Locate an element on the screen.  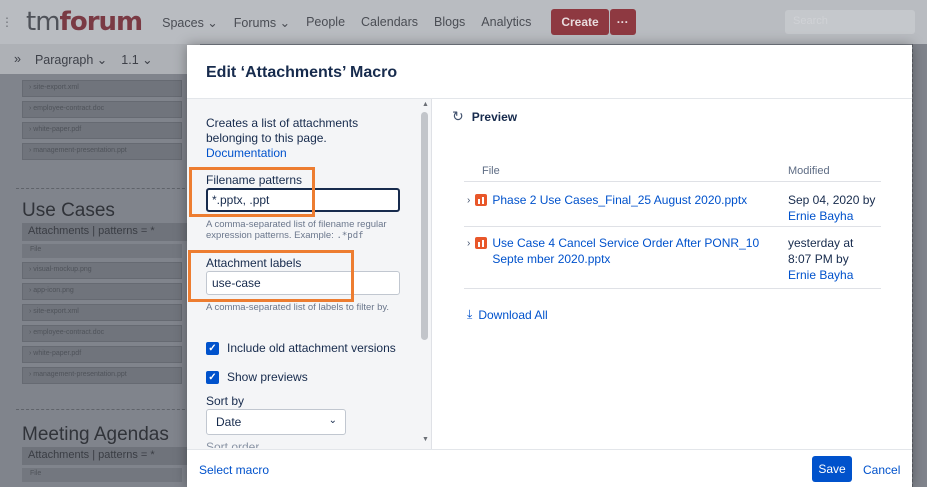
preview-label: Preview is located at coordinates (494, 116).